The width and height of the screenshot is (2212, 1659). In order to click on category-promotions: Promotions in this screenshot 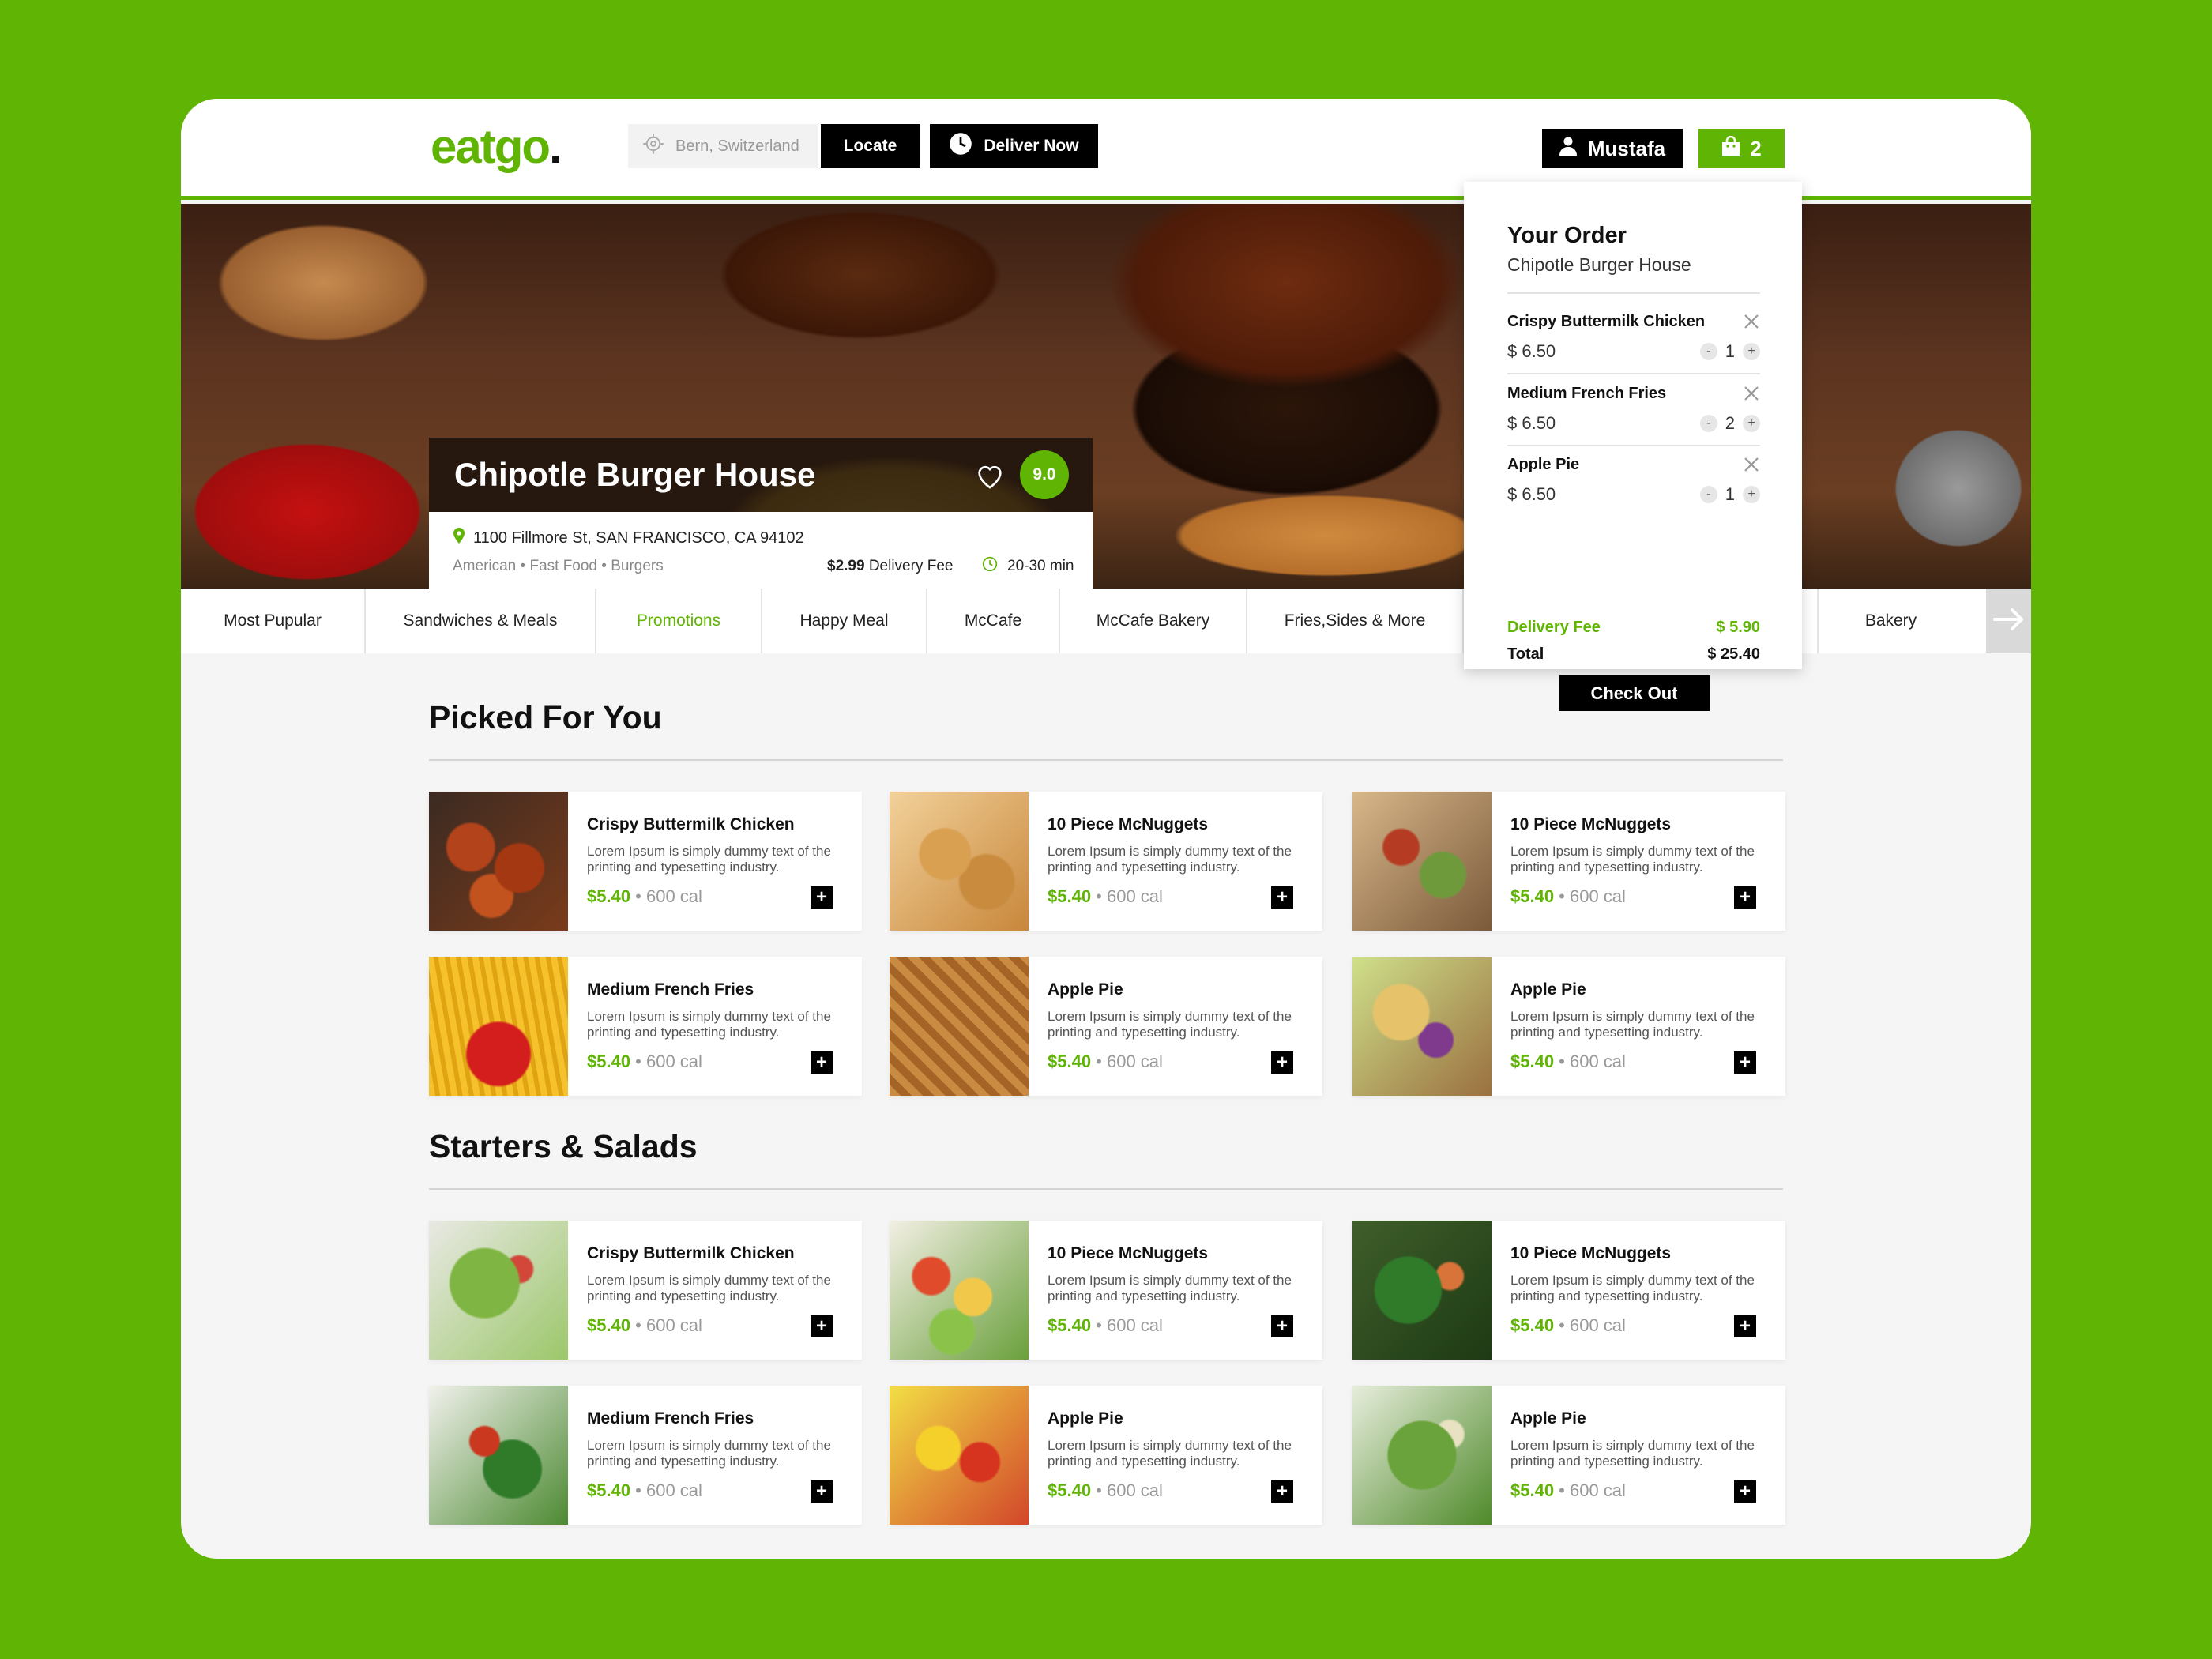, I will do `click(679, 621)`.